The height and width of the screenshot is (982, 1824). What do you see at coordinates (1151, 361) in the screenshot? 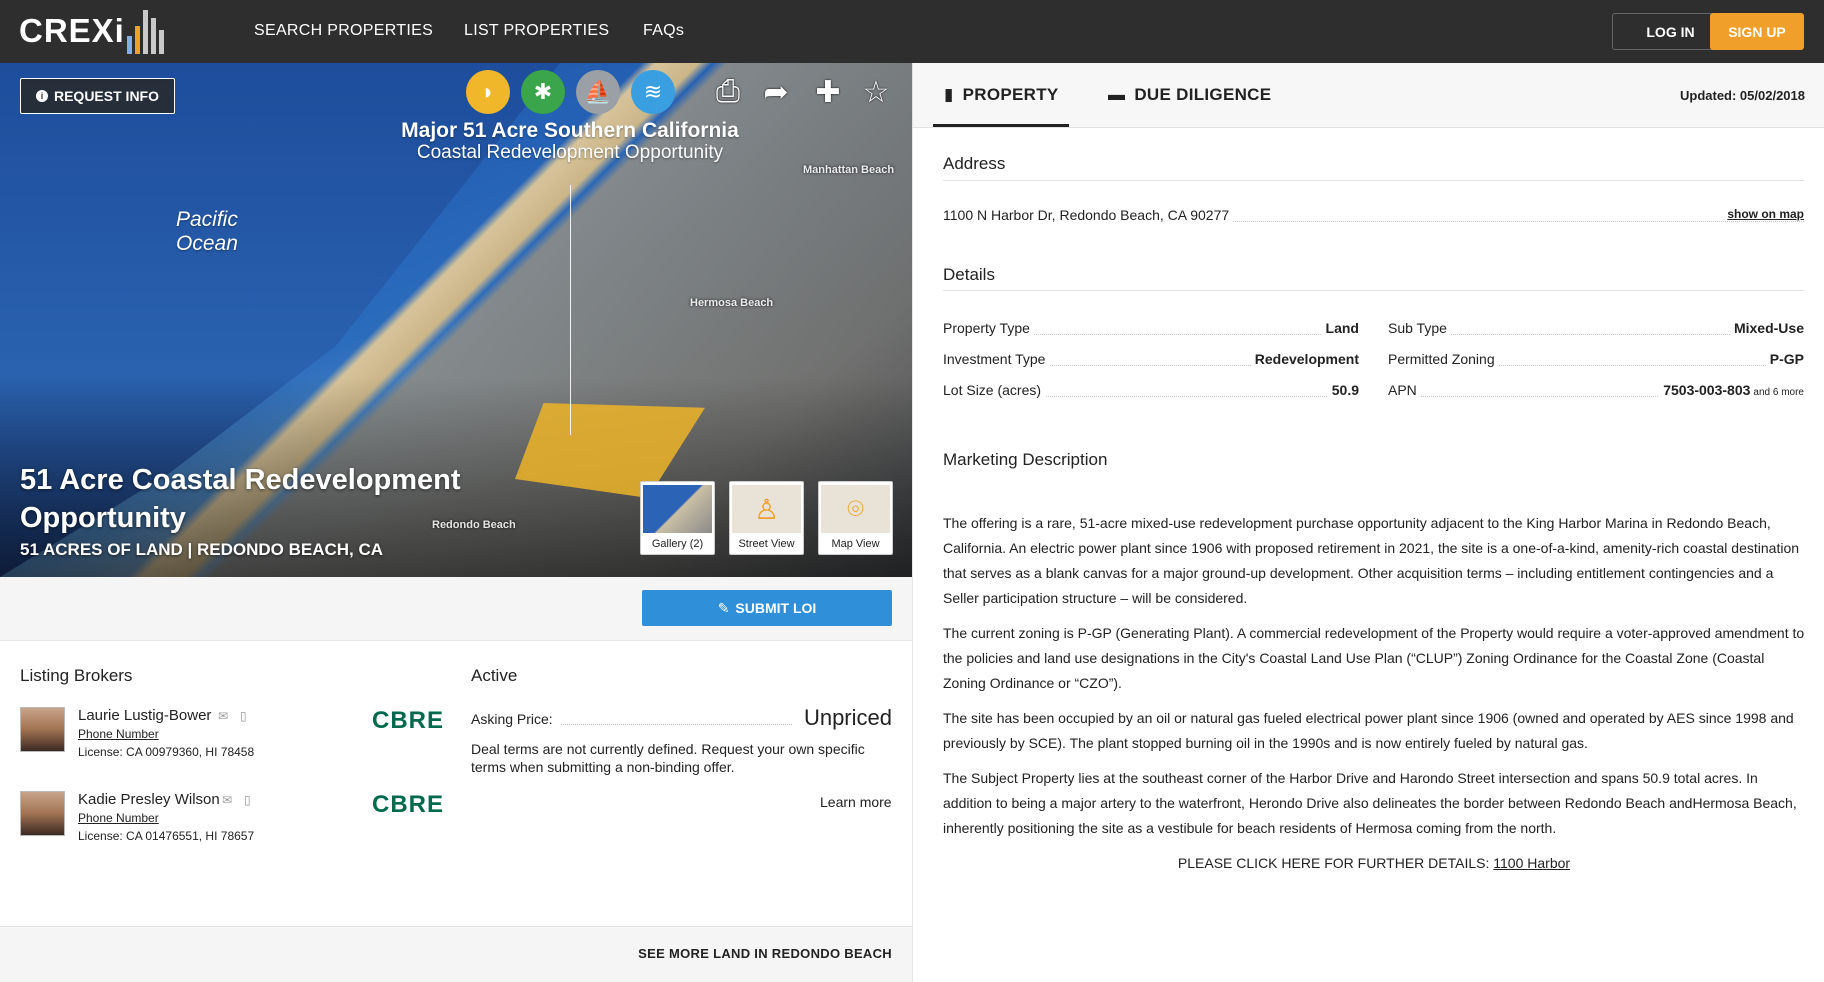
I see `detail-row: Investment Type Redevelopment` at bounding box center [1151, 361].